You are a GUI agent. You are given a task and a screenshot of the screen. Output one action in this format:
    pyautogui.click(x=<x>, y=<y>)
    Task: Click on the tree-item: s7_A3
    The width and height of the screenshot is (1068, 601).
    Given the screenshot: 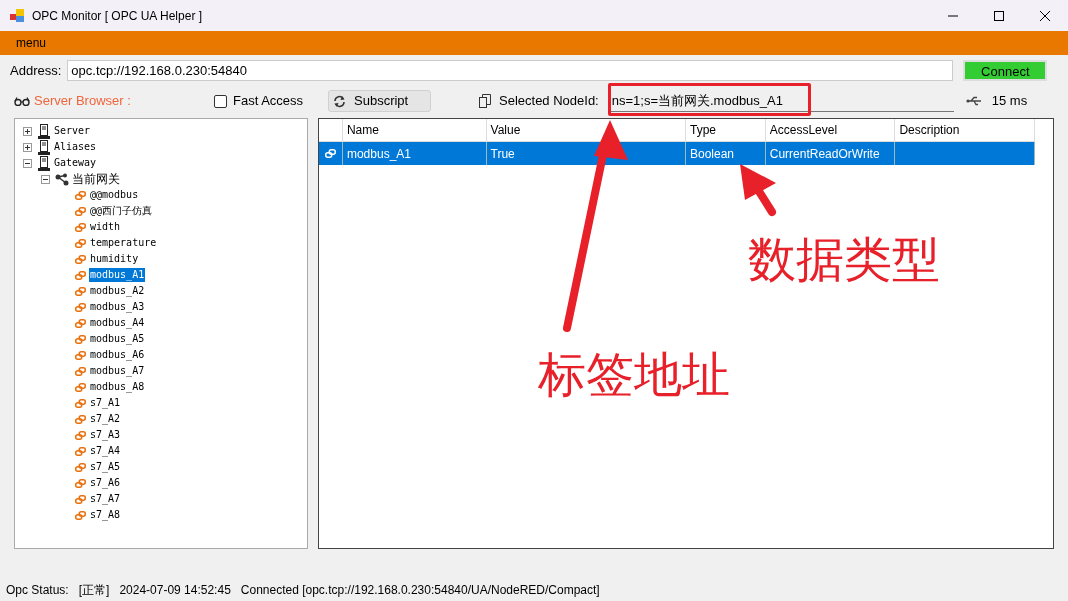 What is the action you would take?
    pyautogui.click(x=105, y=435)
    